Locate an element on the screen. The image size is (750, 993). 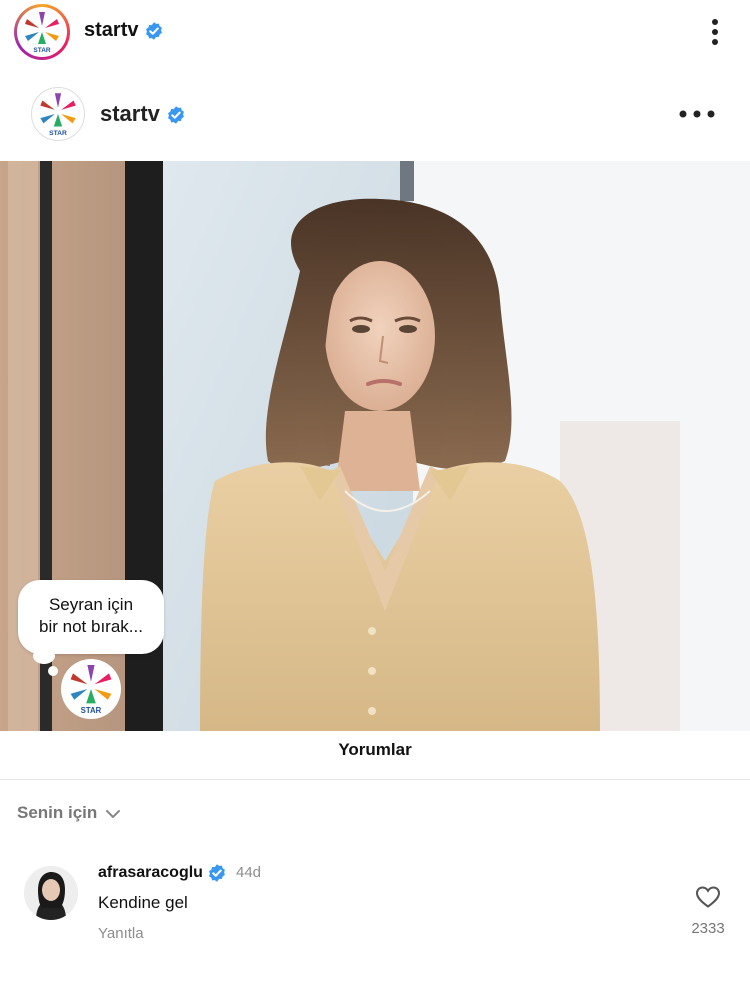
account-name-link: startv is located at coordinates (124, 30).